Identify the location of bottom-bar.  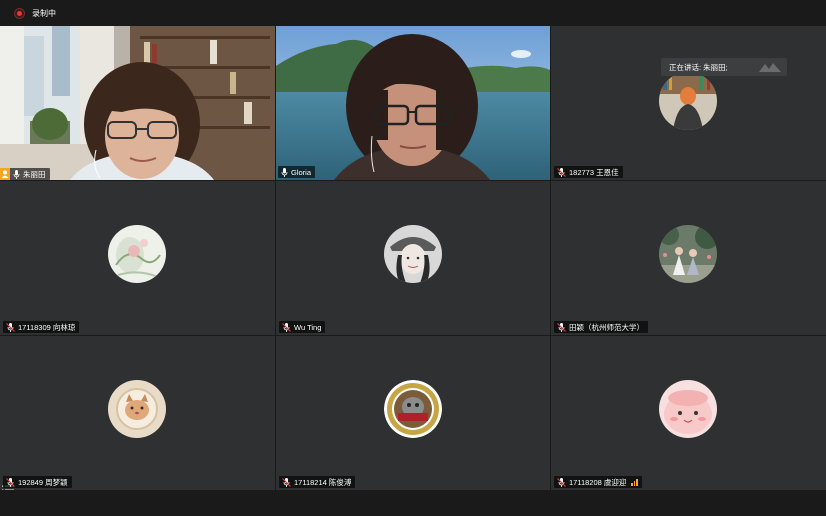
(413, 503).